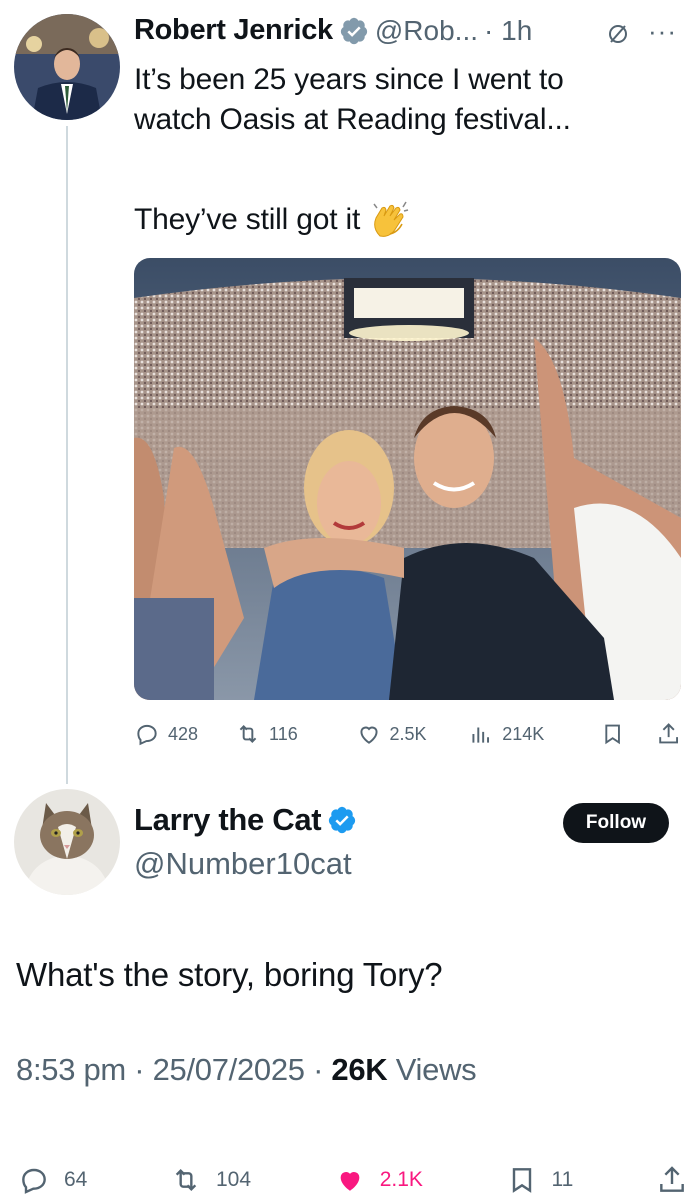 The height and width of the screenshot is (1200, 696). I want to click on reply-reply-button: 64, so click(52, 1180).